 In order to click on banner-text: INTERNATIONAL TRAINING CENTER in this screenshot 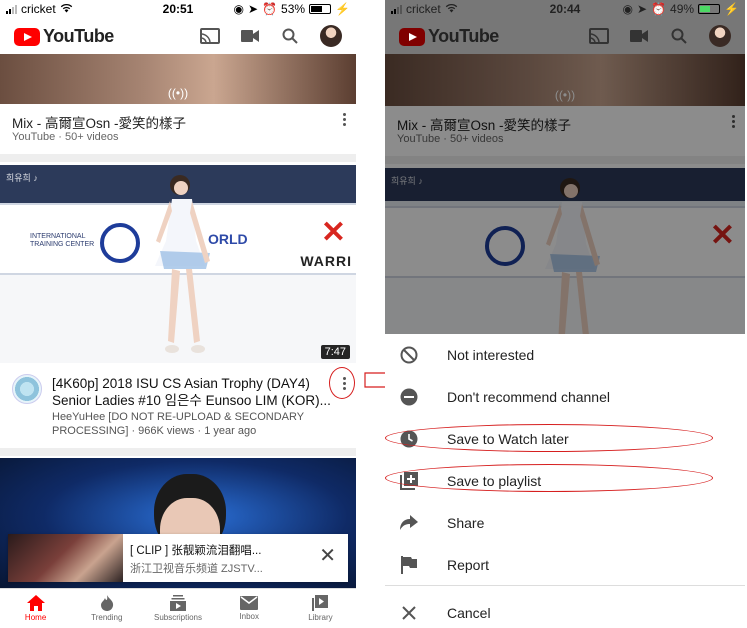, I will do `click(62, 240)`.